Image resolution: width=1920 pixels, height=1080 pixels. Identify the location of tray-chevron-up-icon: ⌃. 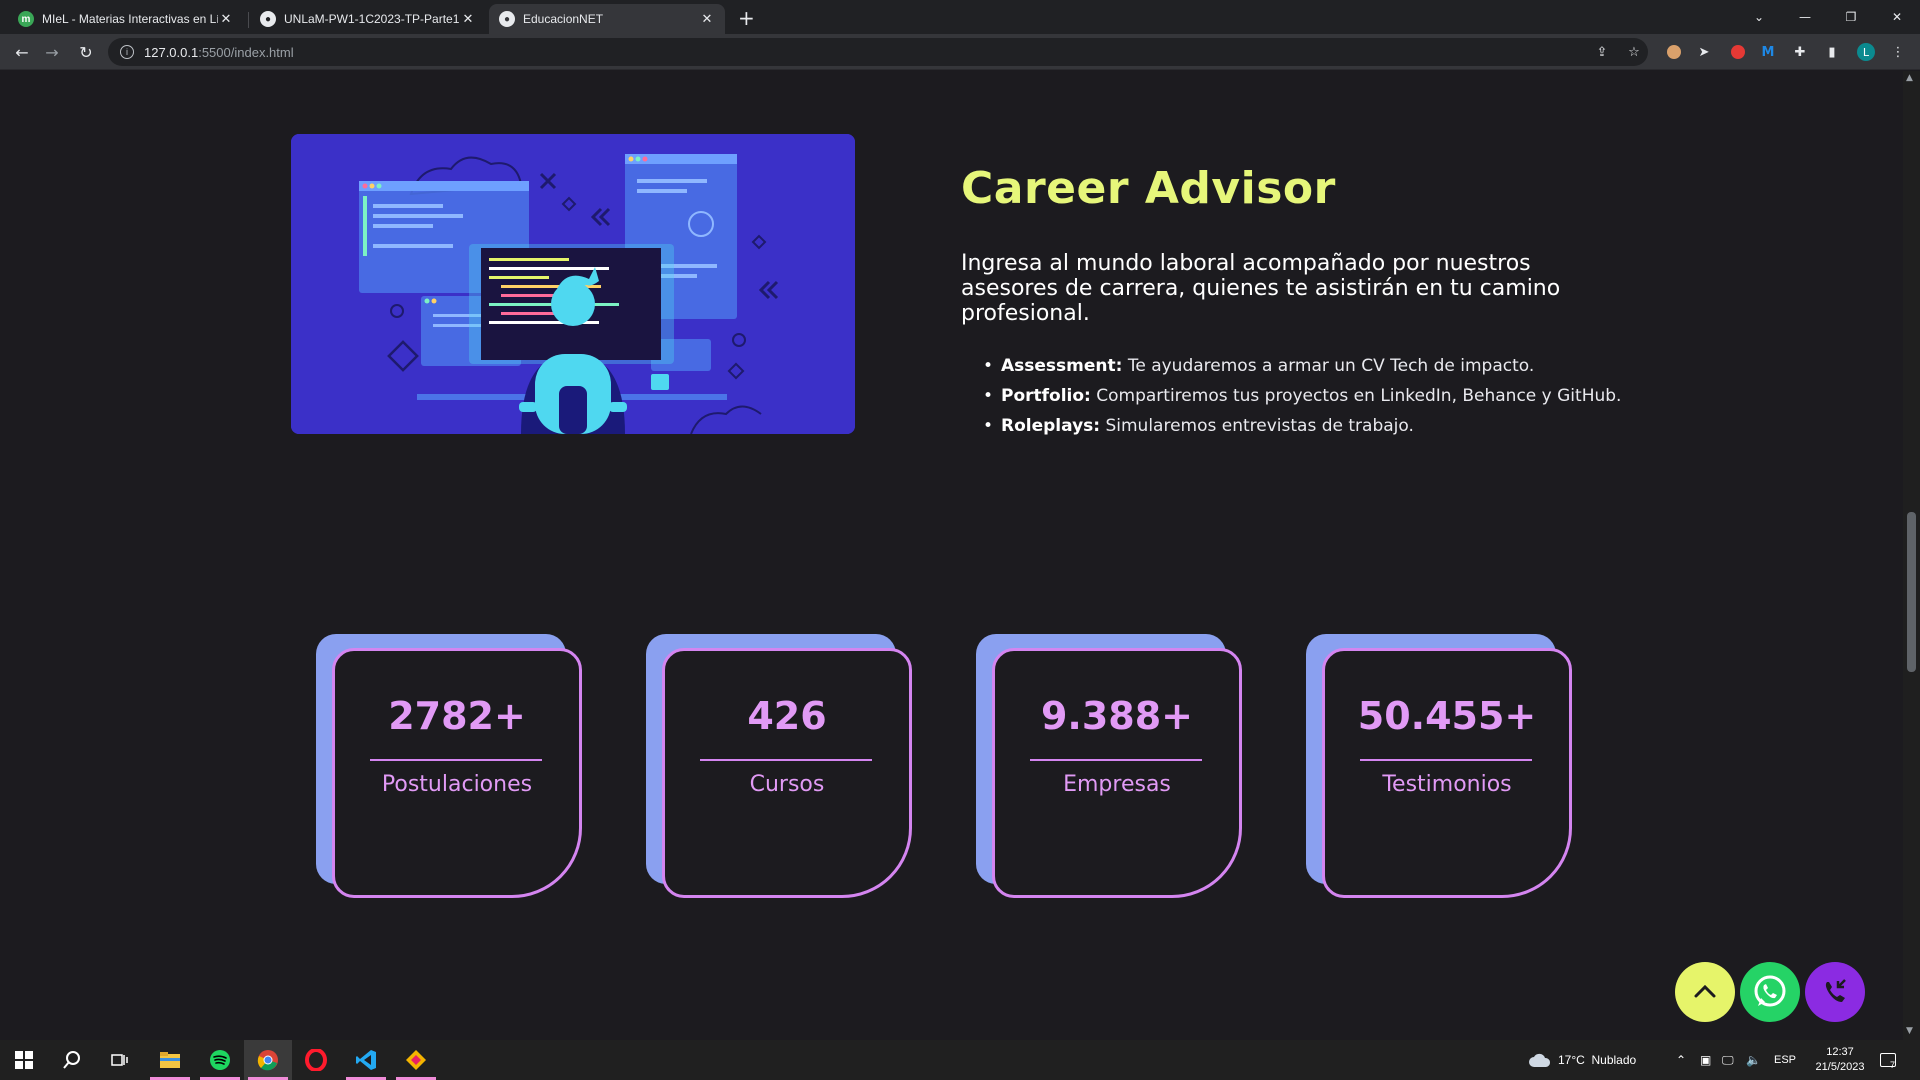
(1681, 1060).